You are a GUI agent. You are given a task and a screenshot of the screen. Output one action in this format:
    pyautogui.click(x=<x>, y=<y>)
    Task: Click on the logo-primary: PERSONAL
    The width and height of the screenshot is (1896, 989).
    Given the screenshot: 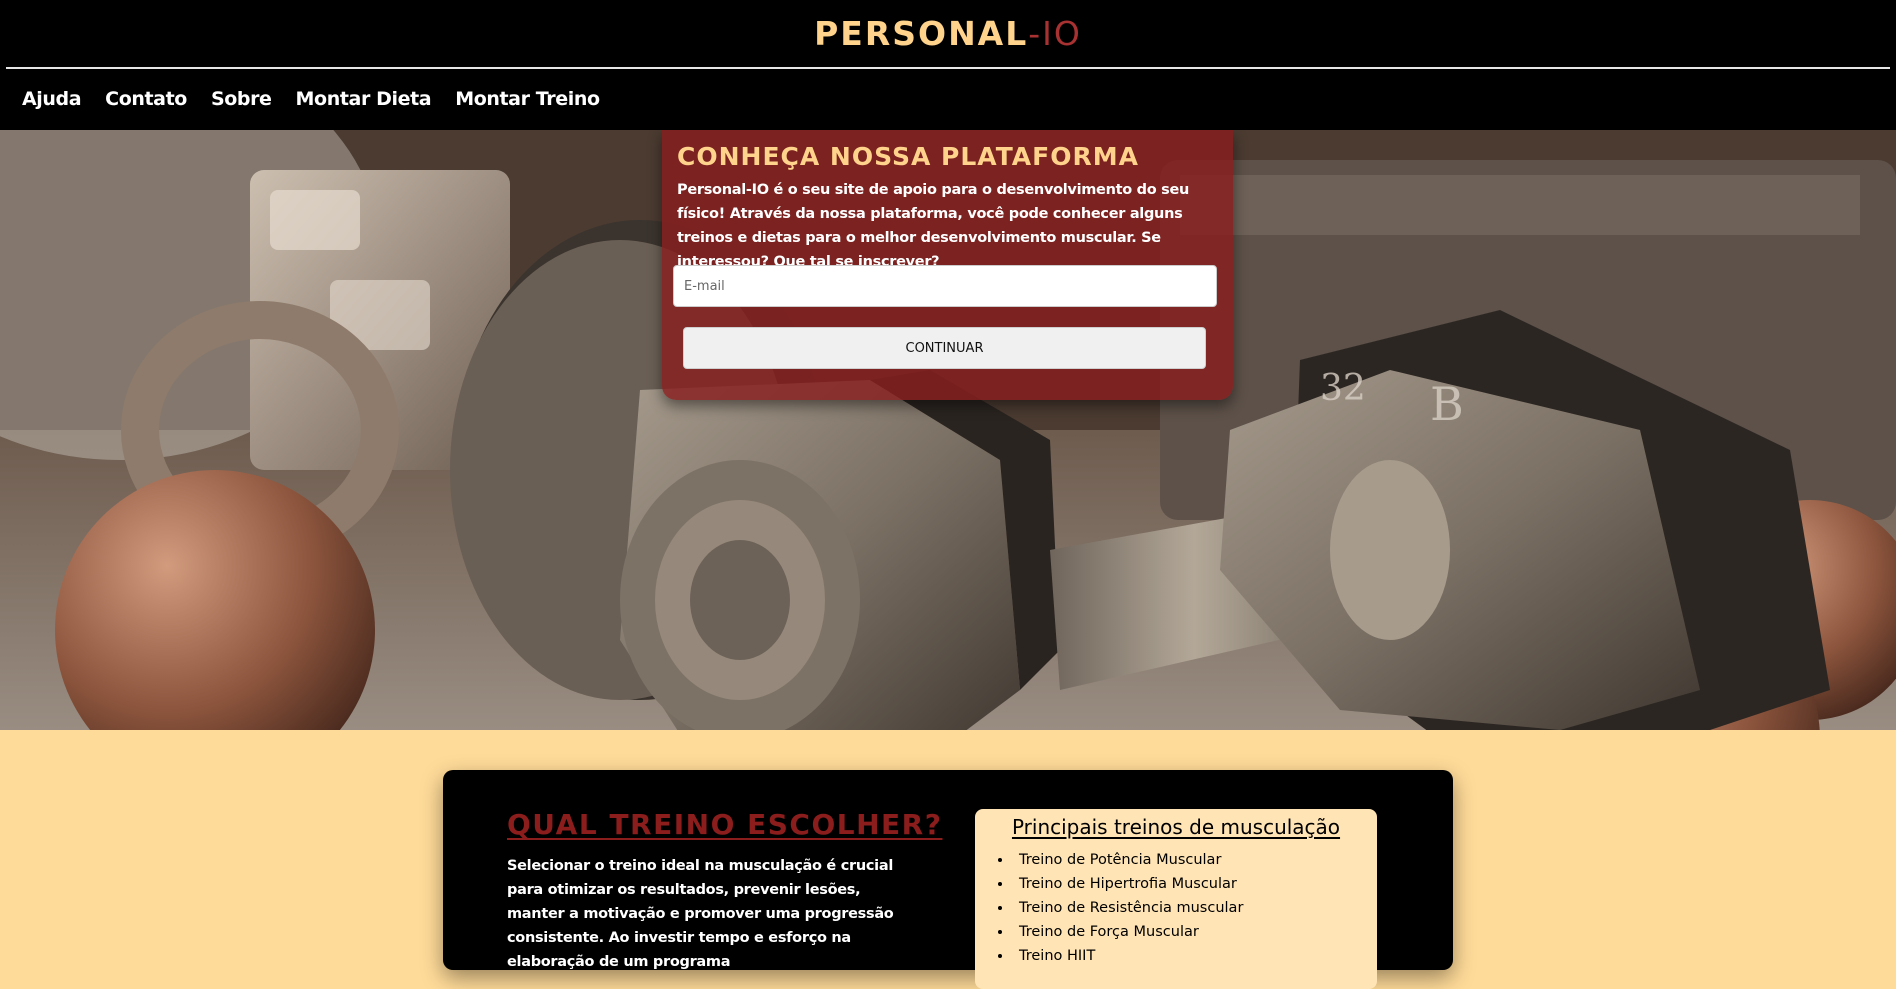 What is the action you would take?
    pyautogui.click(x=921, y=33)
    